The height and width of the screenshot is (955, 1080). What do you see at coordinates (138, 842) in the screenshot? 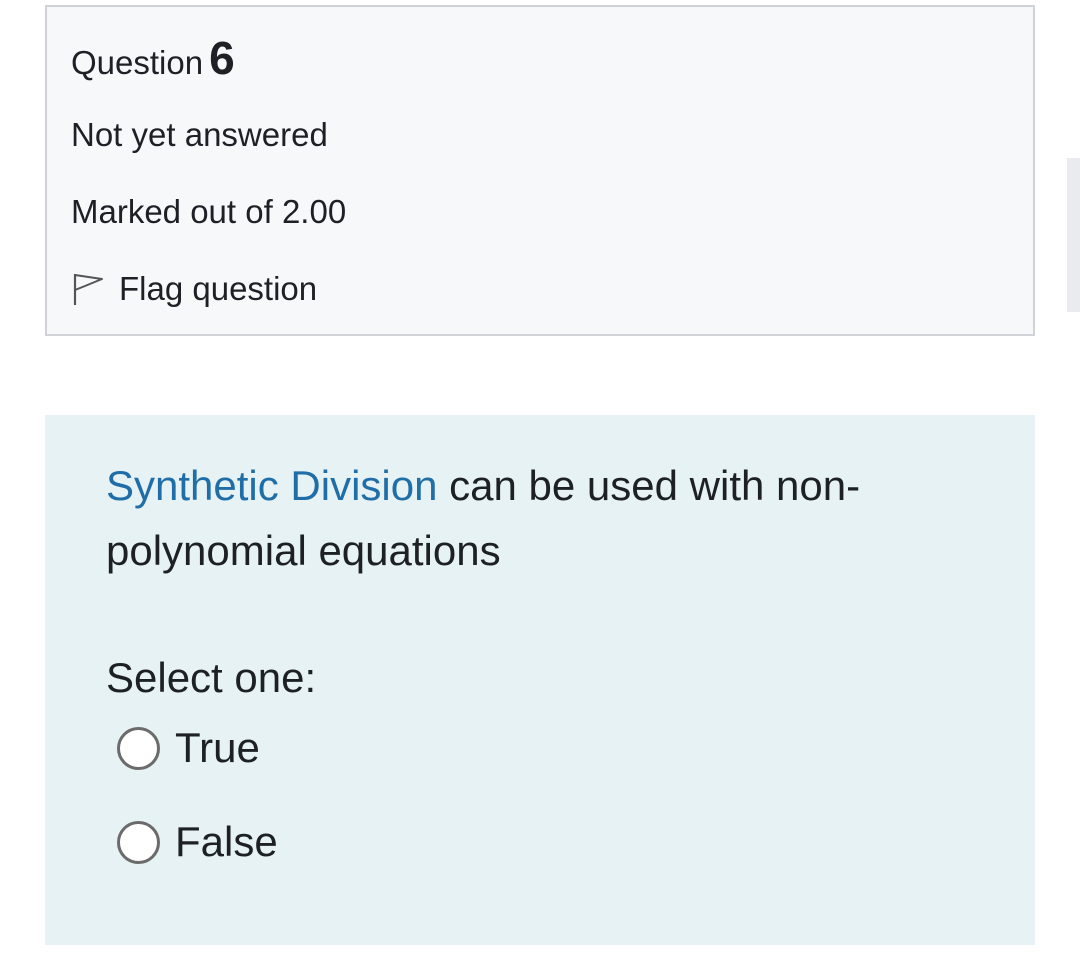
I see `radio-false` at bounding box center [138, 842].